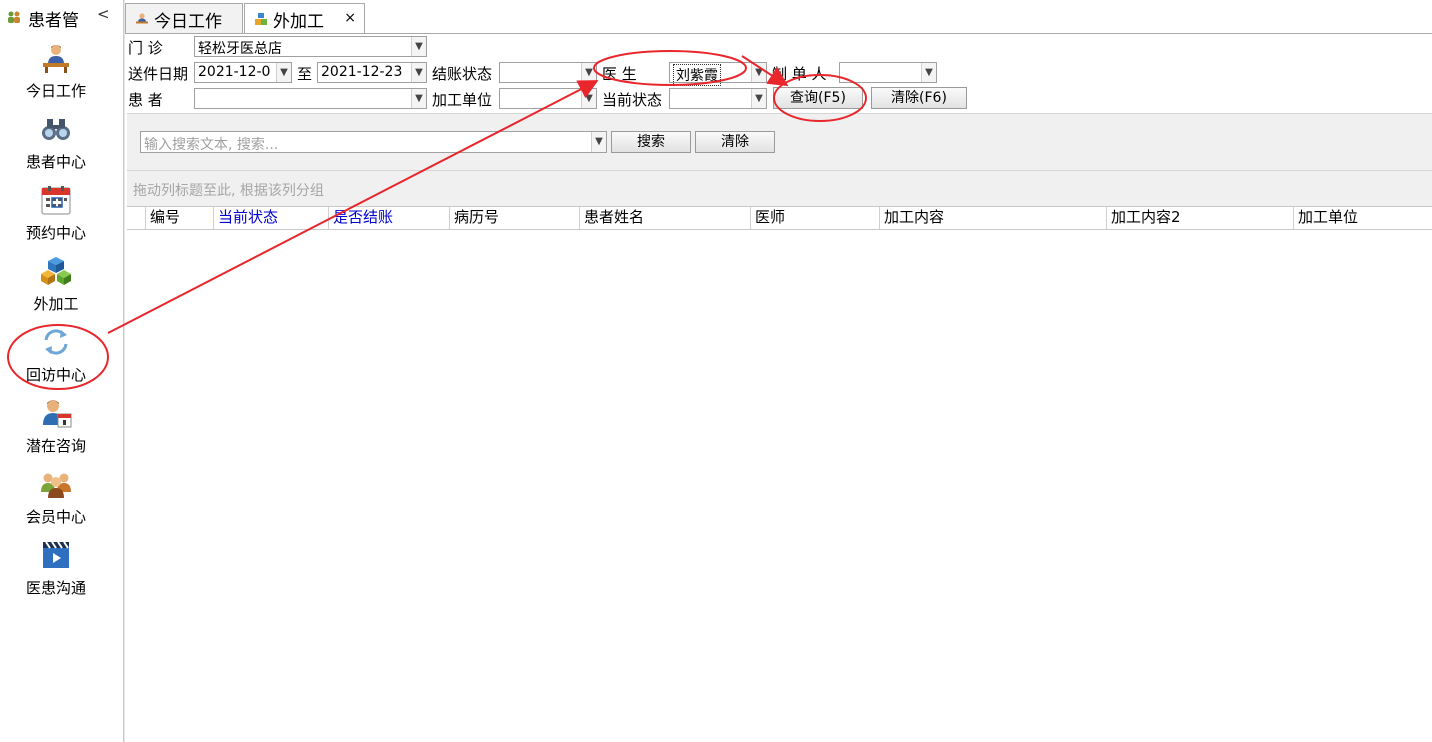 The height and width of the screenshot is (742, 1432). I want to click on tab-label: 今日工作, so click(188, 22).